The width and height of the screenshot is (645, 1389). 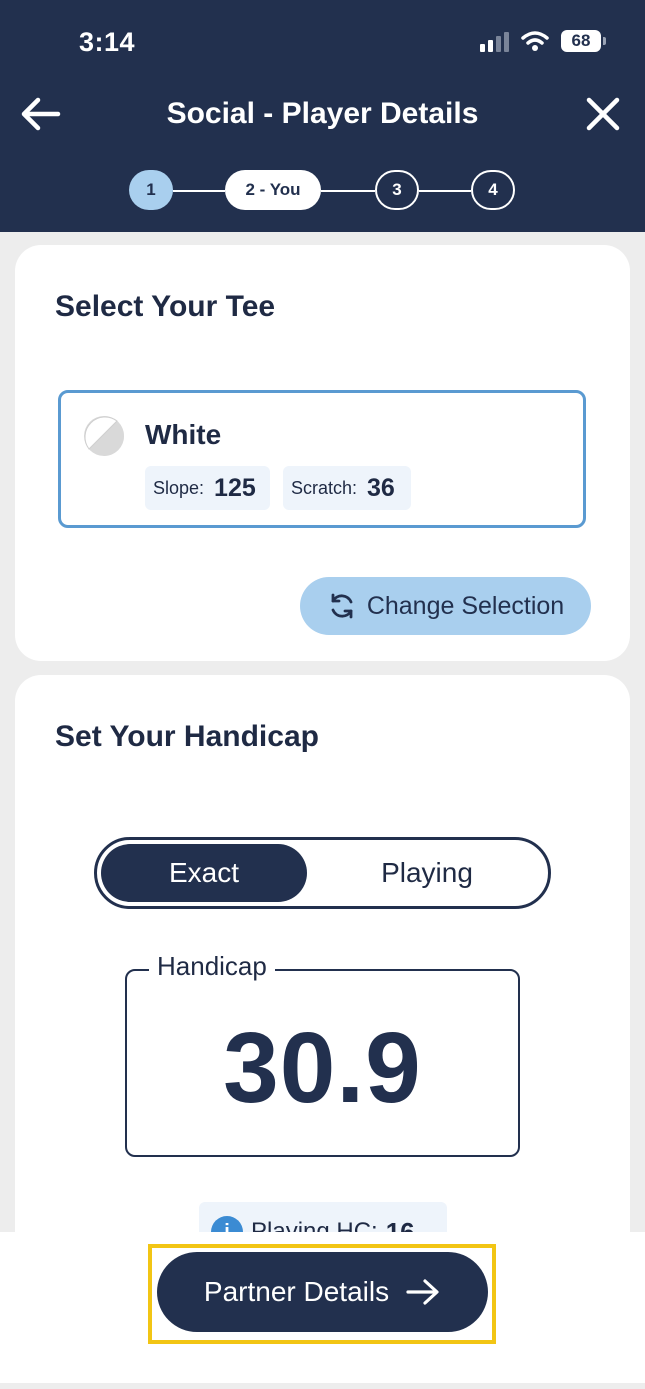 What do you see at coordinates (151, 190) in the screenshot?
I see `step-1: 1` at bounding box center [151, 190].